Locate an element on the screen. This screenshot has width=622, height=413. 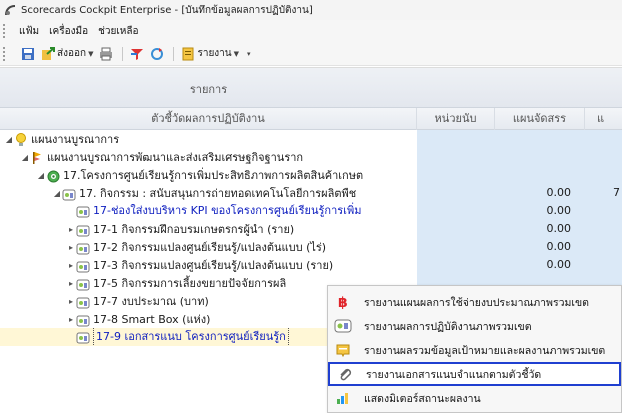
ctx-item-attachment-report: รายงานเอกสารแนบจำแนกตามตัวชี้วัด is located at coordinates (474, 374).